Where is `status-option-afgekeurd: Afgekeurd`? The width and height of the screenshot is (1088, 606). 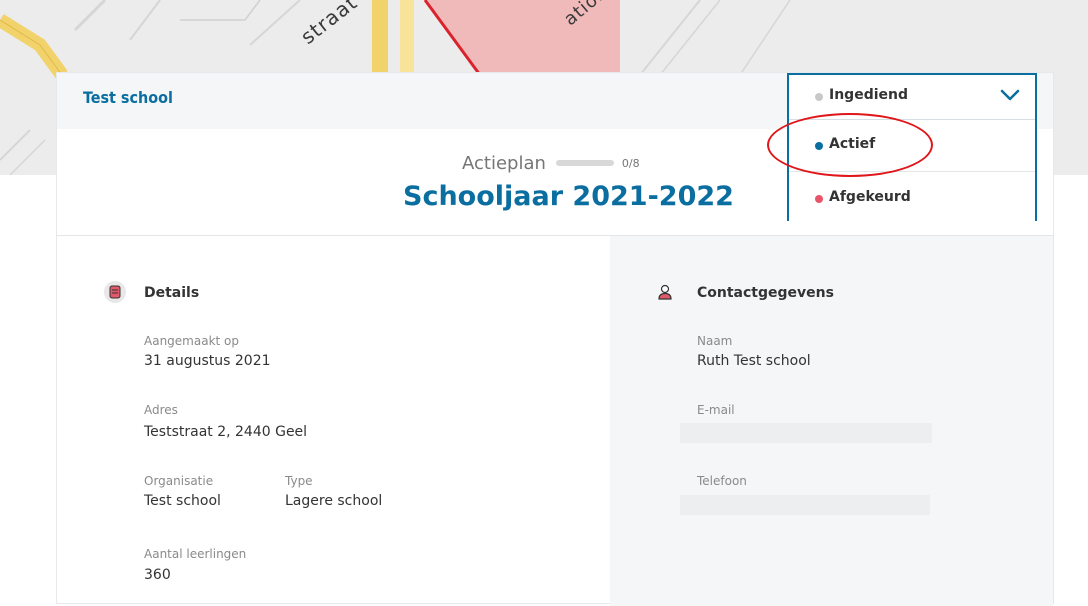
status-option-afgekeurd: Afgekeurd is located at coordinates (912, 196).